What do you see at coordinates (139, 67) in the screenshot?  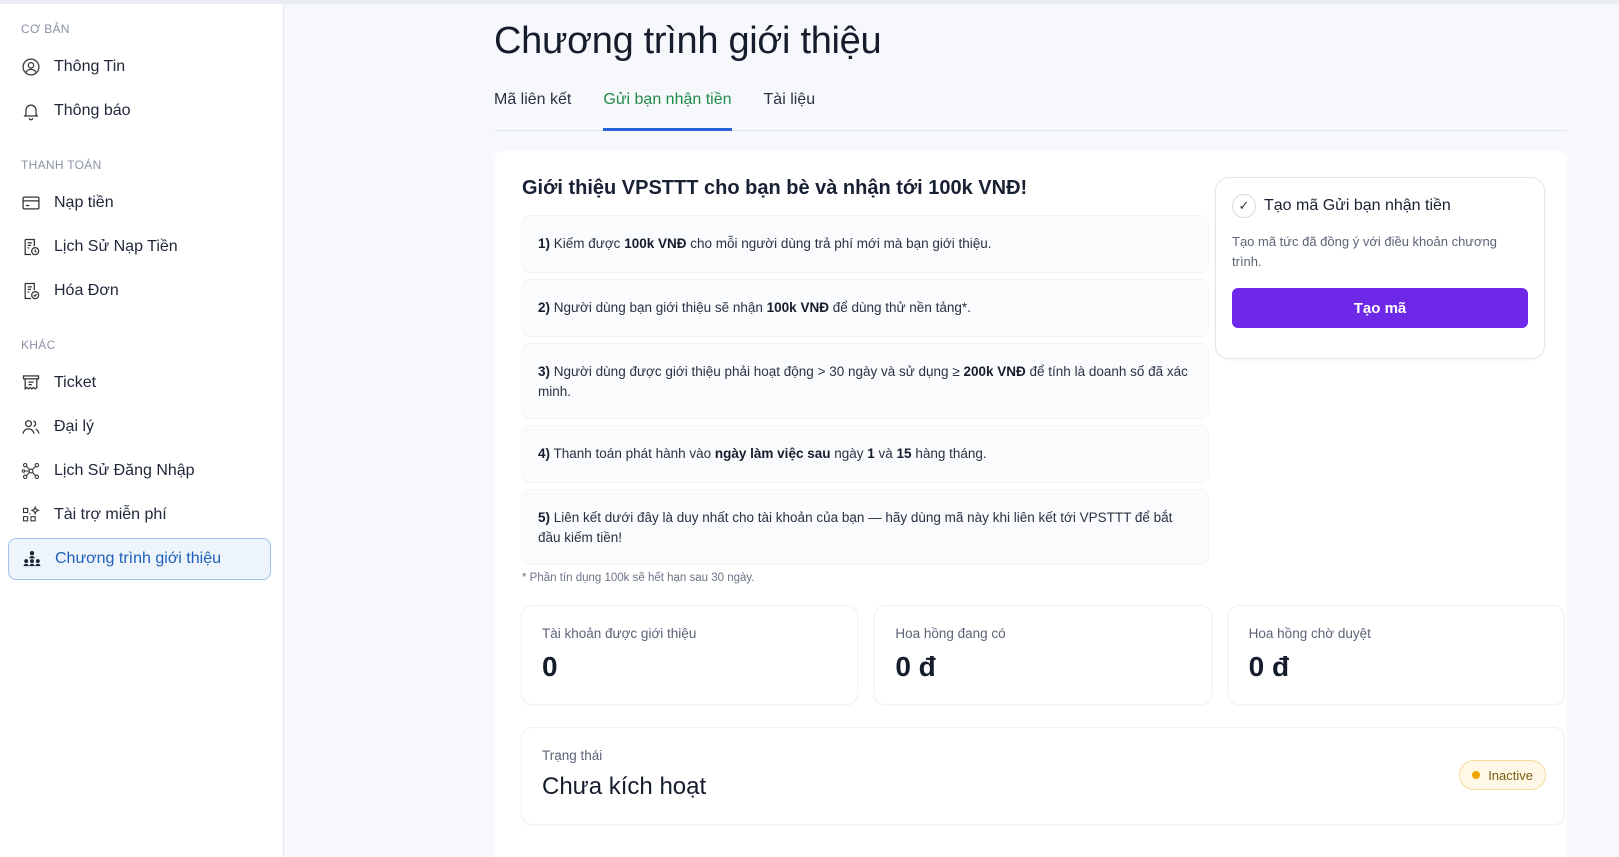 I see `sidebar-item-info: Thông Tin` at bounding box center [139, 67].